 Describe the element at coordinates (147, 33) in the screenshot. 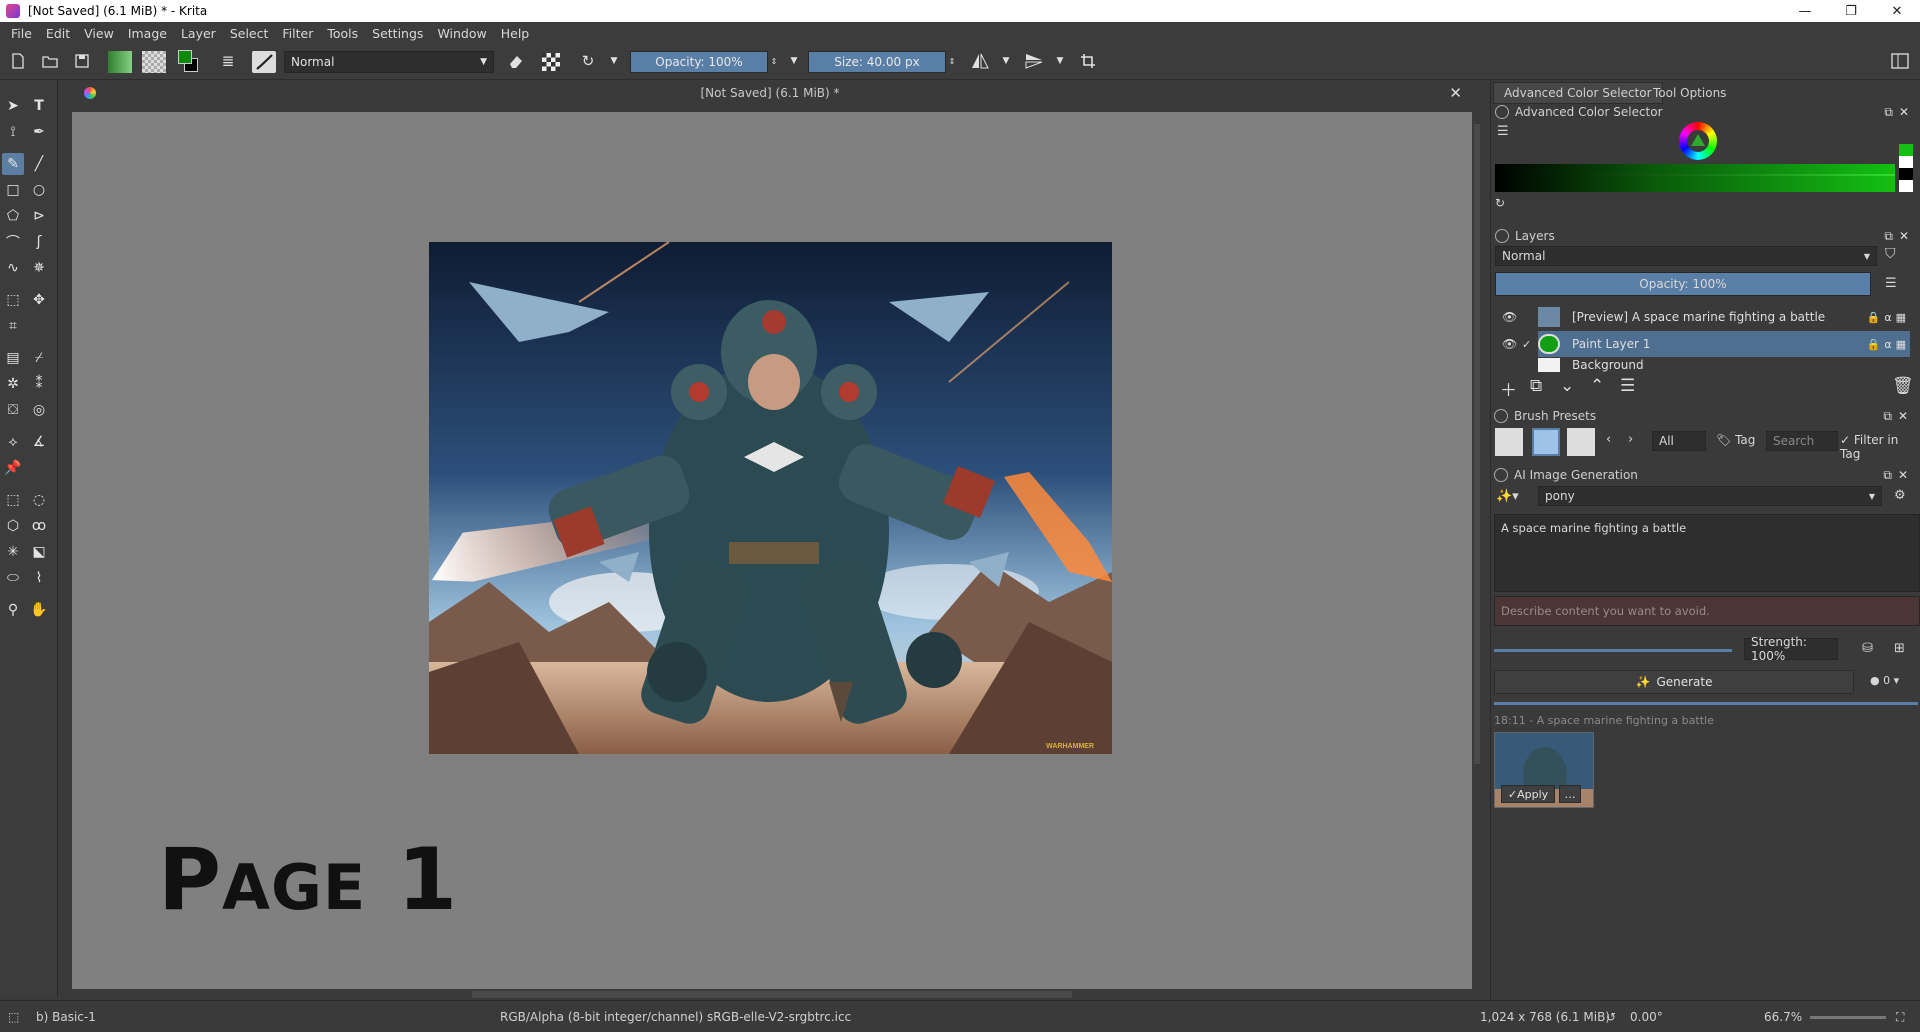

I see `menu-image: Image` at that location.